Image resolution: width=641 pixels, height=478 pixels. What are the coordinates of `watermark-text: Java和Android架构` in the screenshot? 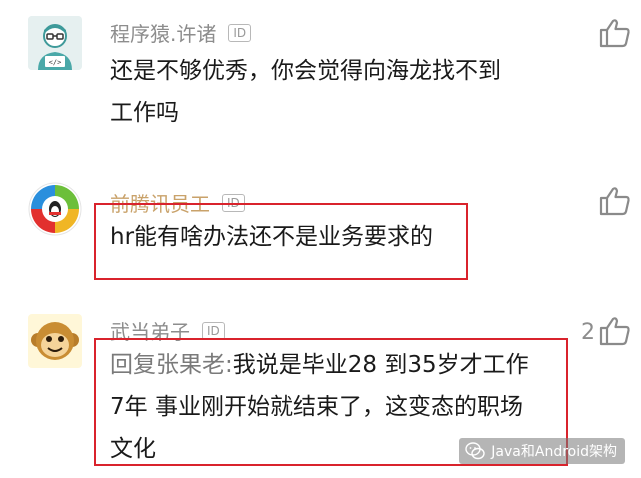 It's located at (554, 452).